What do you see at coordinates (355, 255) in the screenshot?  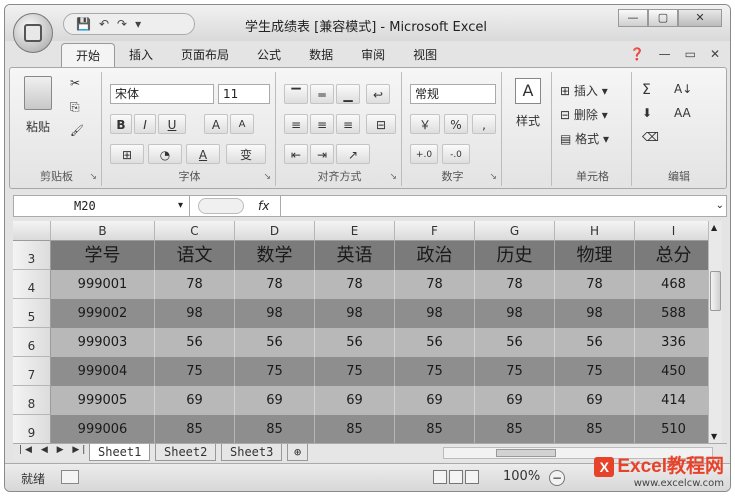 I see `header-cell: 英语` at bounding box center [355, 255].